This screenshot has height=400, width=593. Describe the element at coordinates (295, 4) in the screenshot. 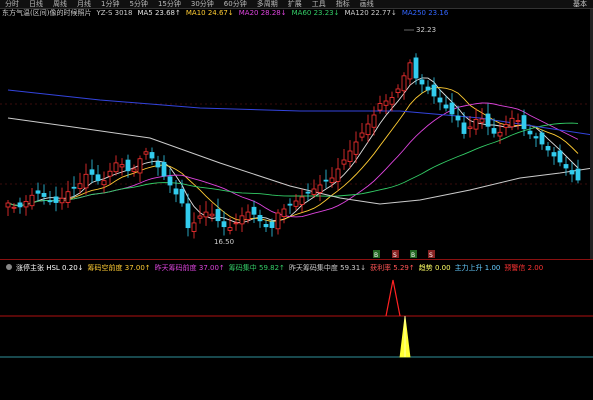

I see `tab-10: 扩展` at that location.